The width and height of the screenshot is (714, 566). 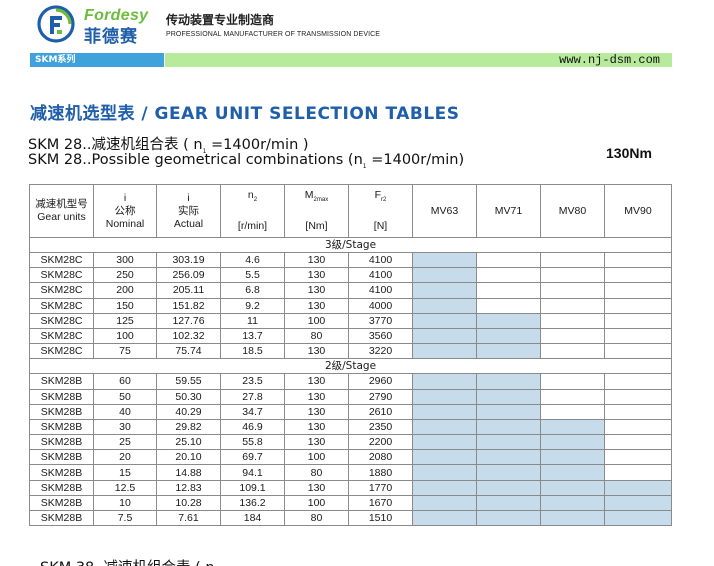 What do you see at coordinates (125, 411) in the screenshot?
I see `cell-i-nominal: 40` at bounding box center [125, 411].